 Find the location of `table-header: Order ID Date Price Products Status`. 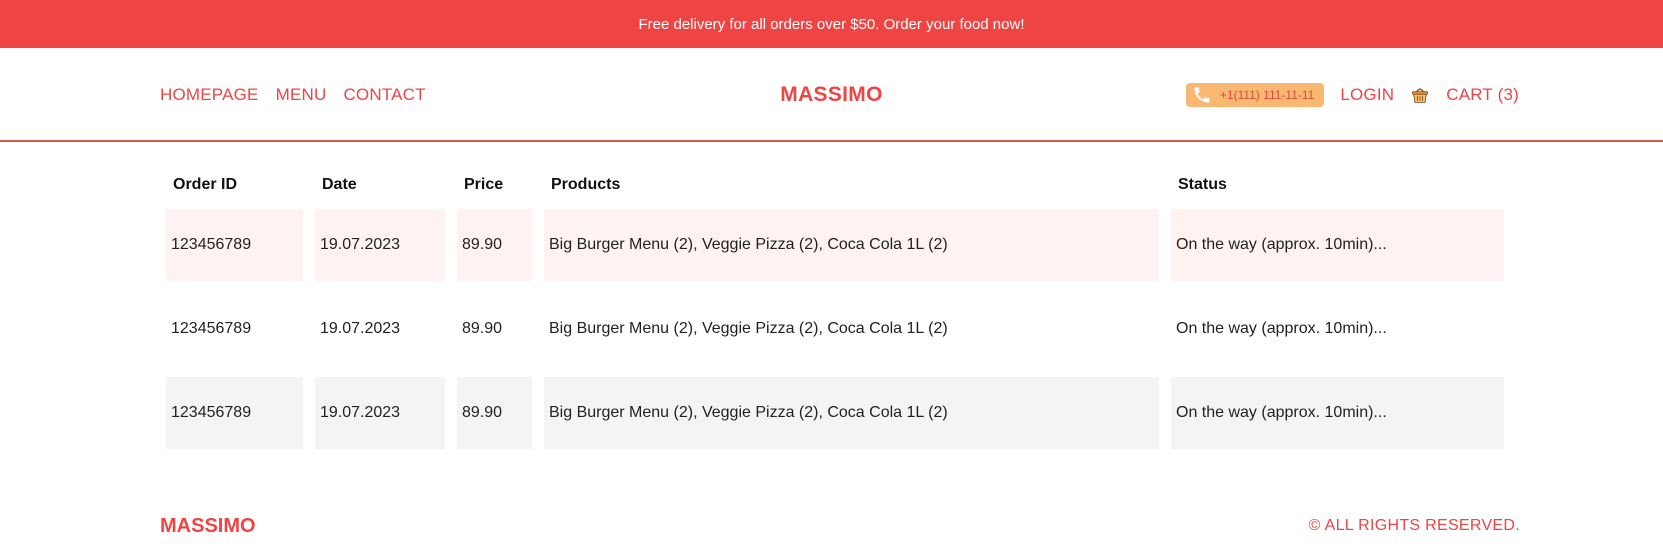

table-header: Order ID Date Price Products Status is located at coordinates (841, 185).